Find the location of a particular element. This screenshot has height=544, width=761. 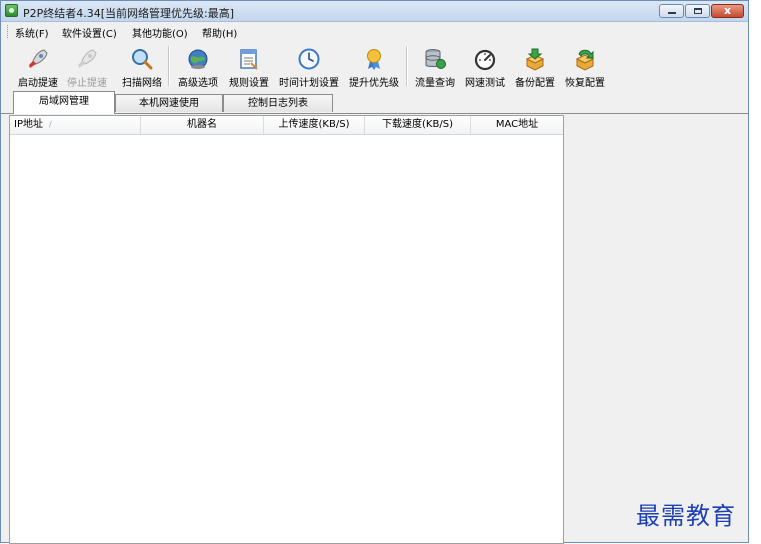

clock-icon is located at coordinates (309, 59).